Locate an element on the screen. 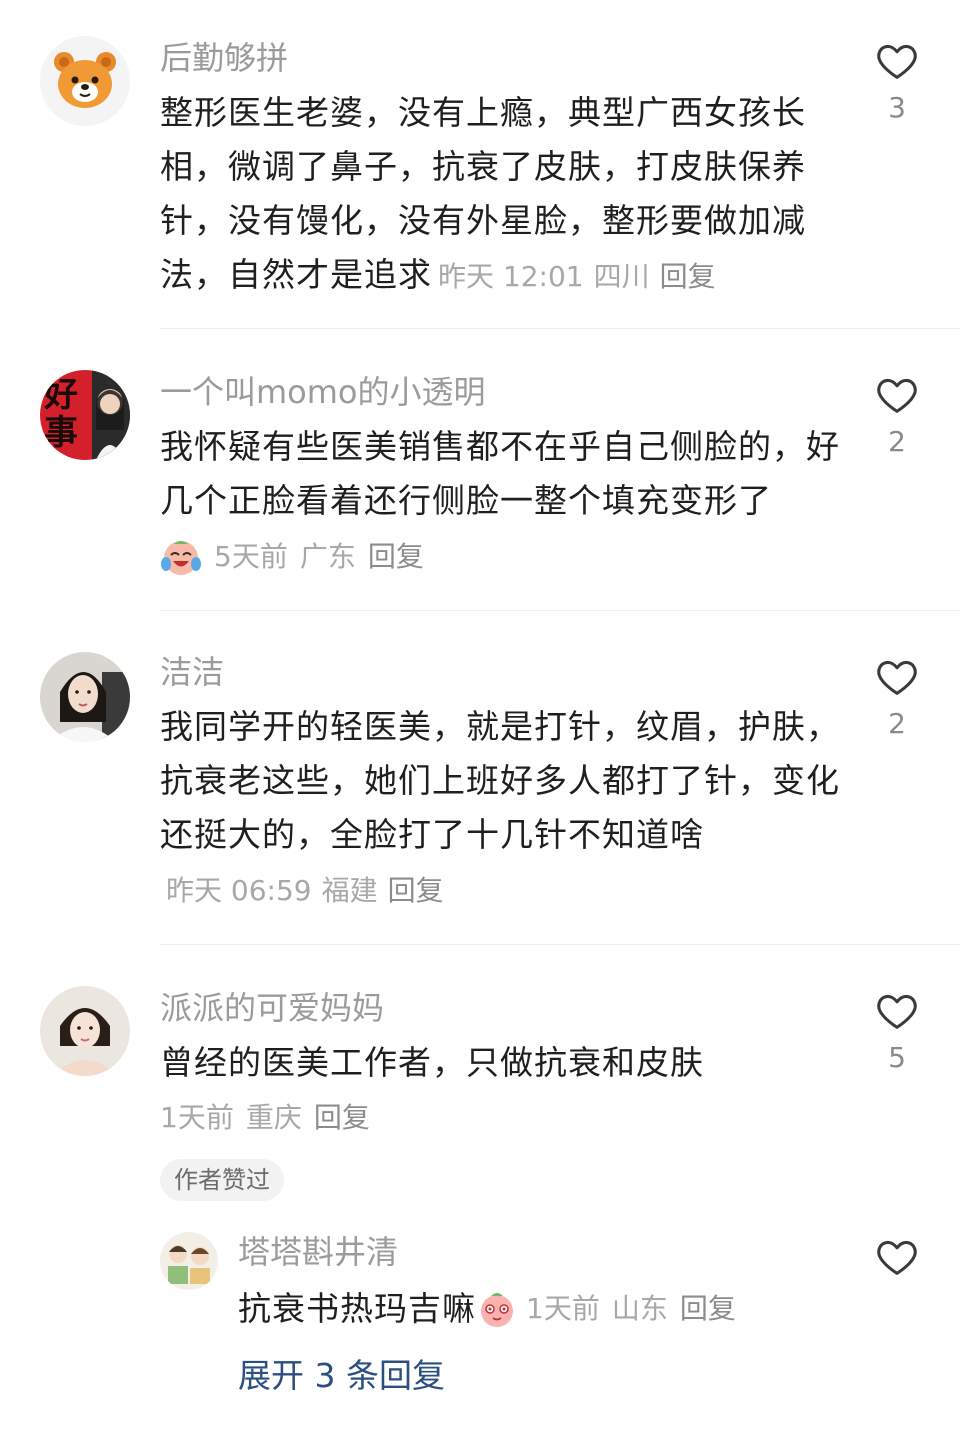 The image size is (960, 1431). like-button: 3 is located at coordinates (897, 82).